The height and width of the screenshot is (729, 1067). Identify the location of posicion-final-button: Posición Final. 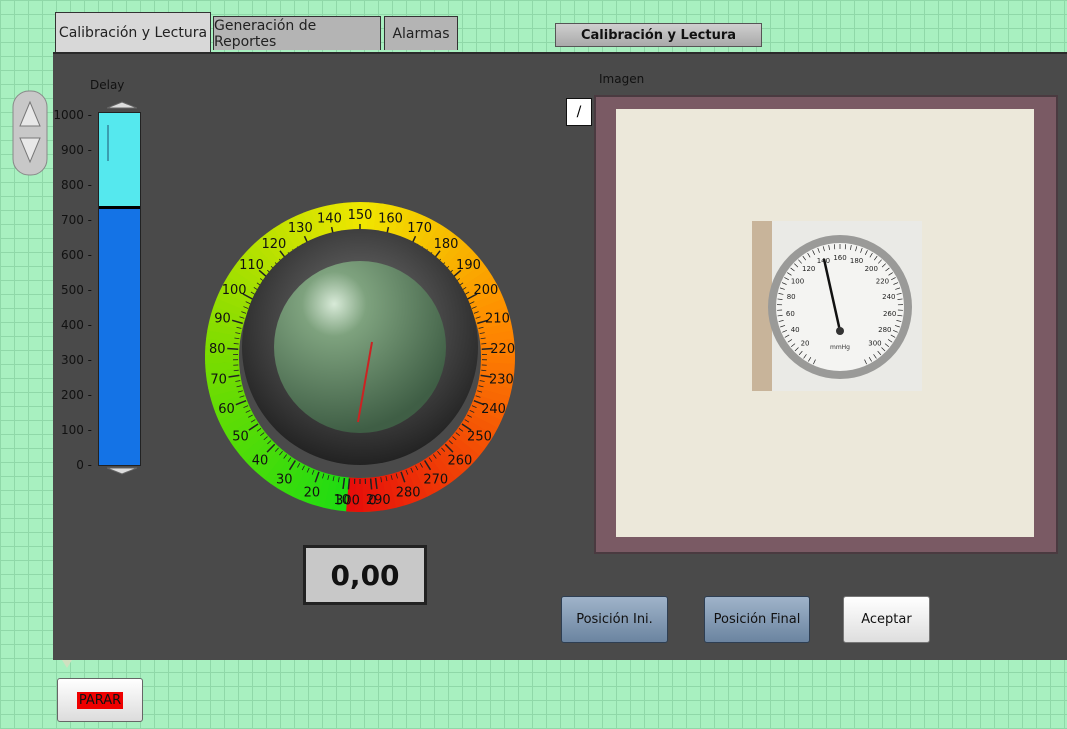
(757, 619).